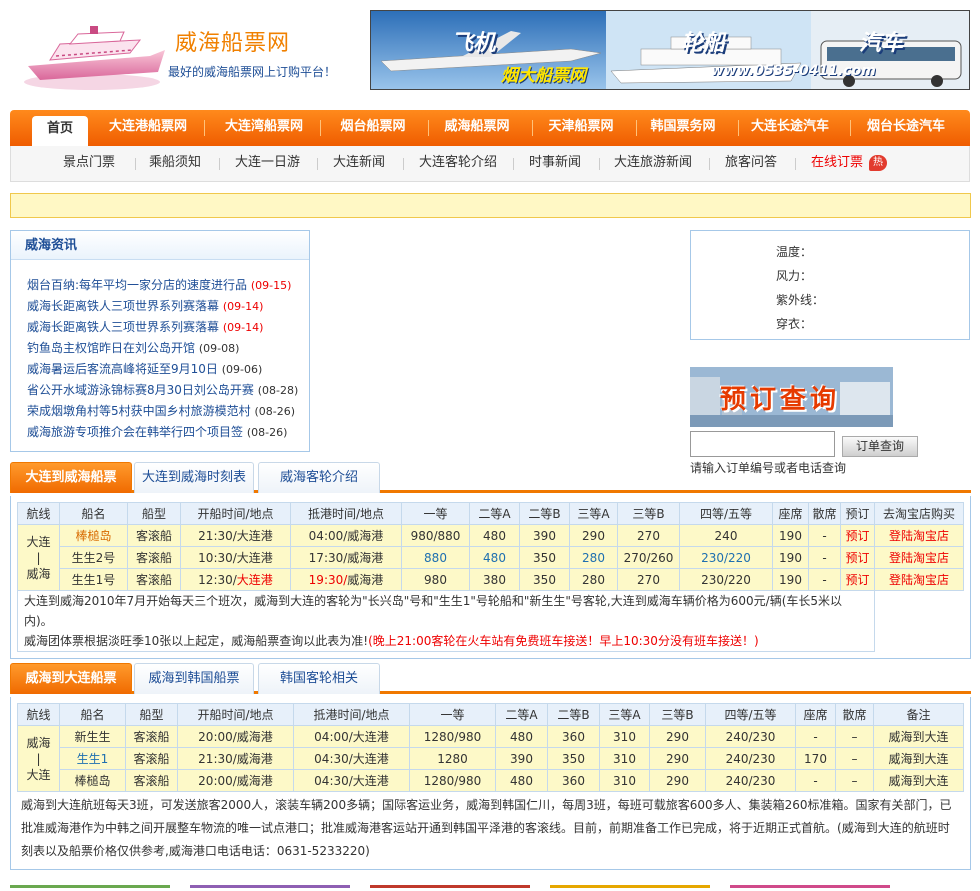  What do you see at coordinates (581, 128) in the screenshot?
I see `nav-tianjin: 天津船票网` at bounding box center [581, 128].